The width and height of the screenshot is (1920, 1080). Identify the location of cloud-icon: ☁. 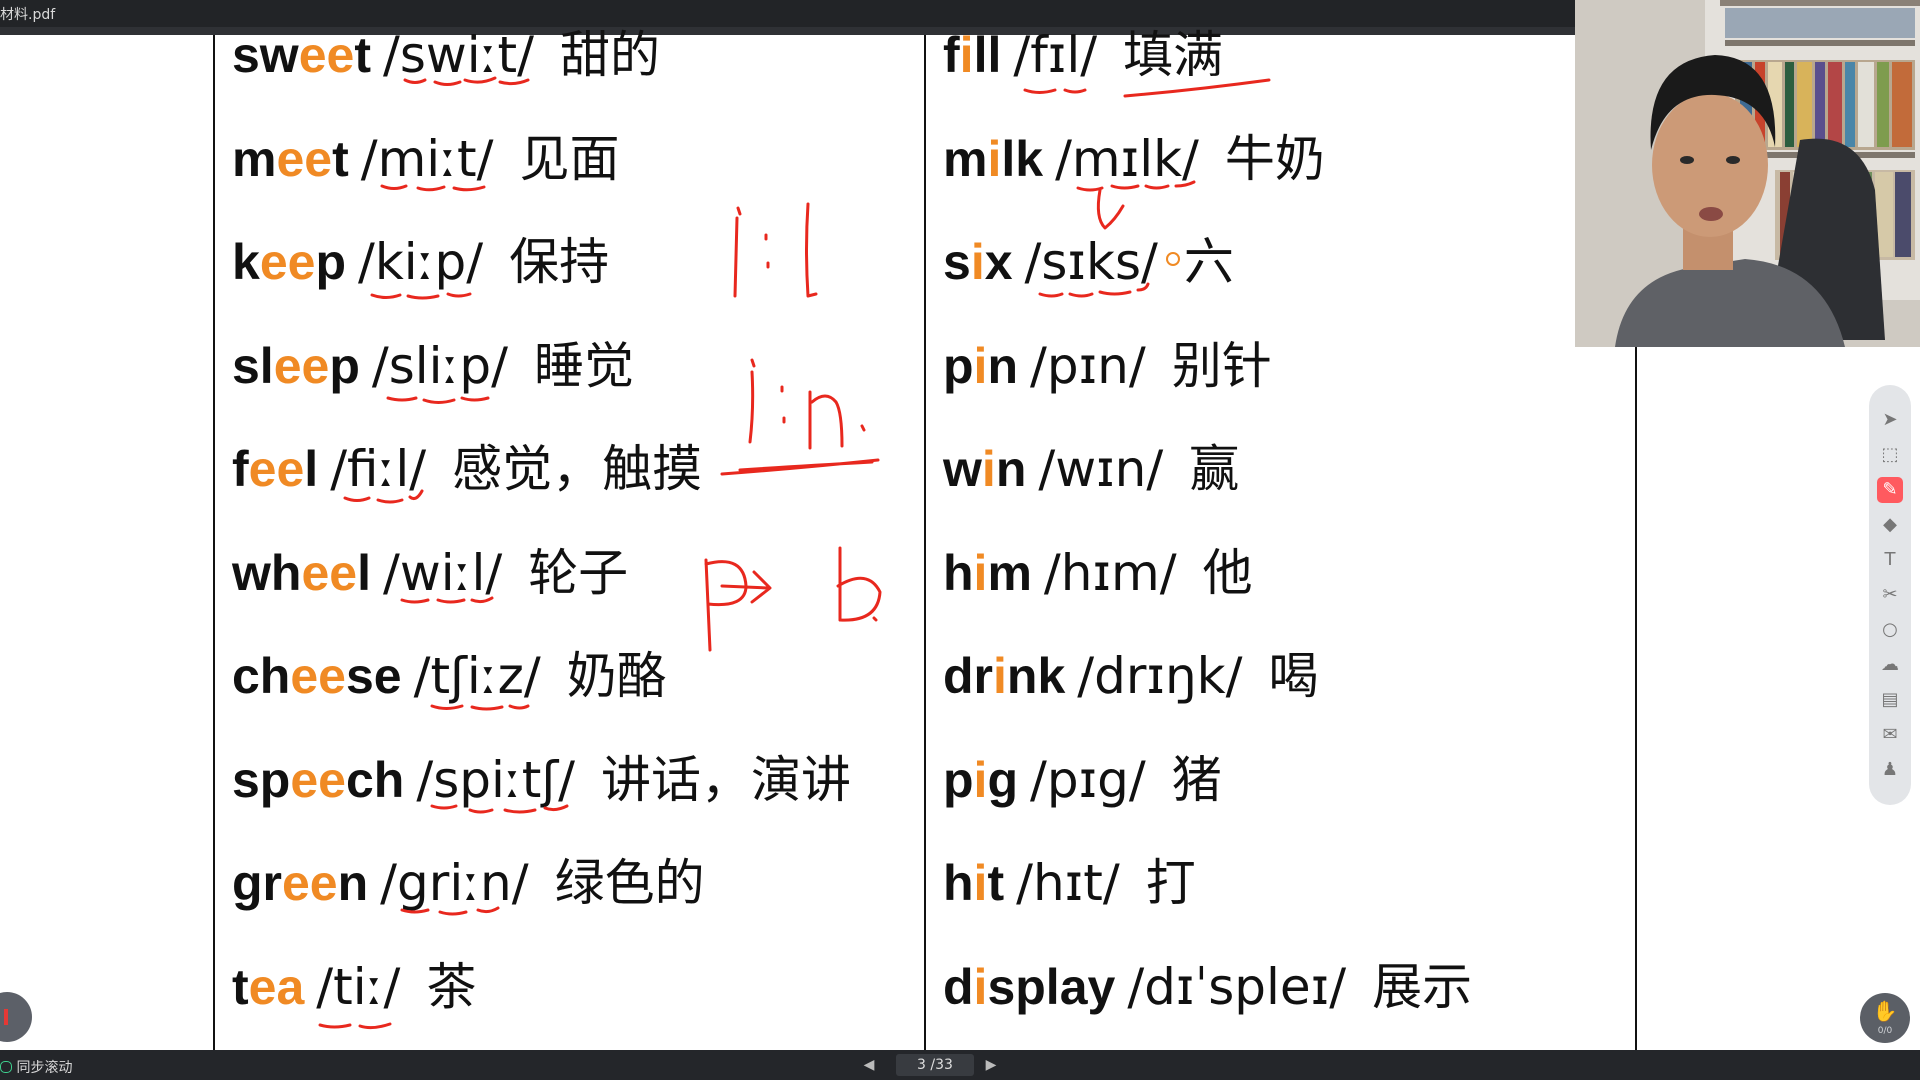
(1890, 665).